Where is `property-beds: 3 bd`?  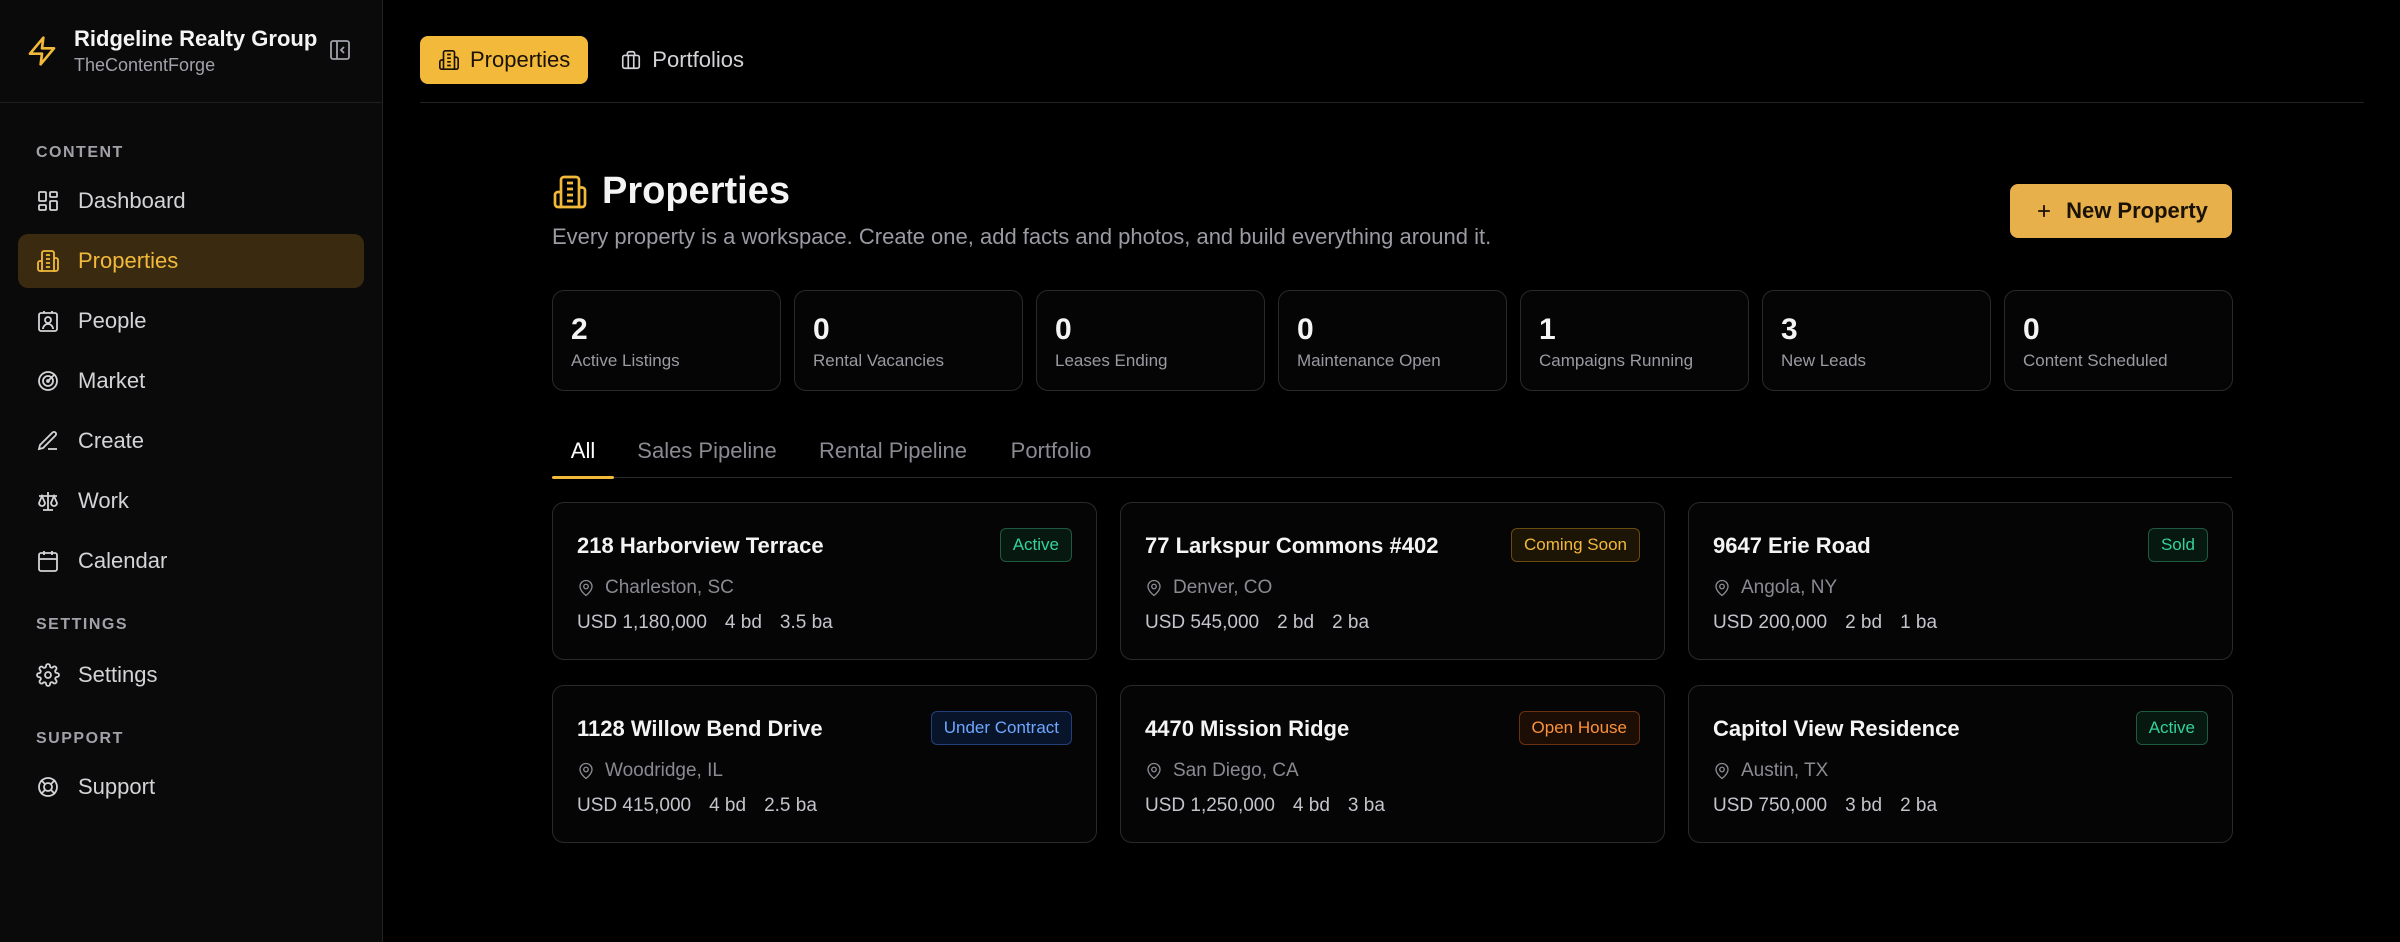
property-beds: 3 bd is located at coordinates (1864, 805).